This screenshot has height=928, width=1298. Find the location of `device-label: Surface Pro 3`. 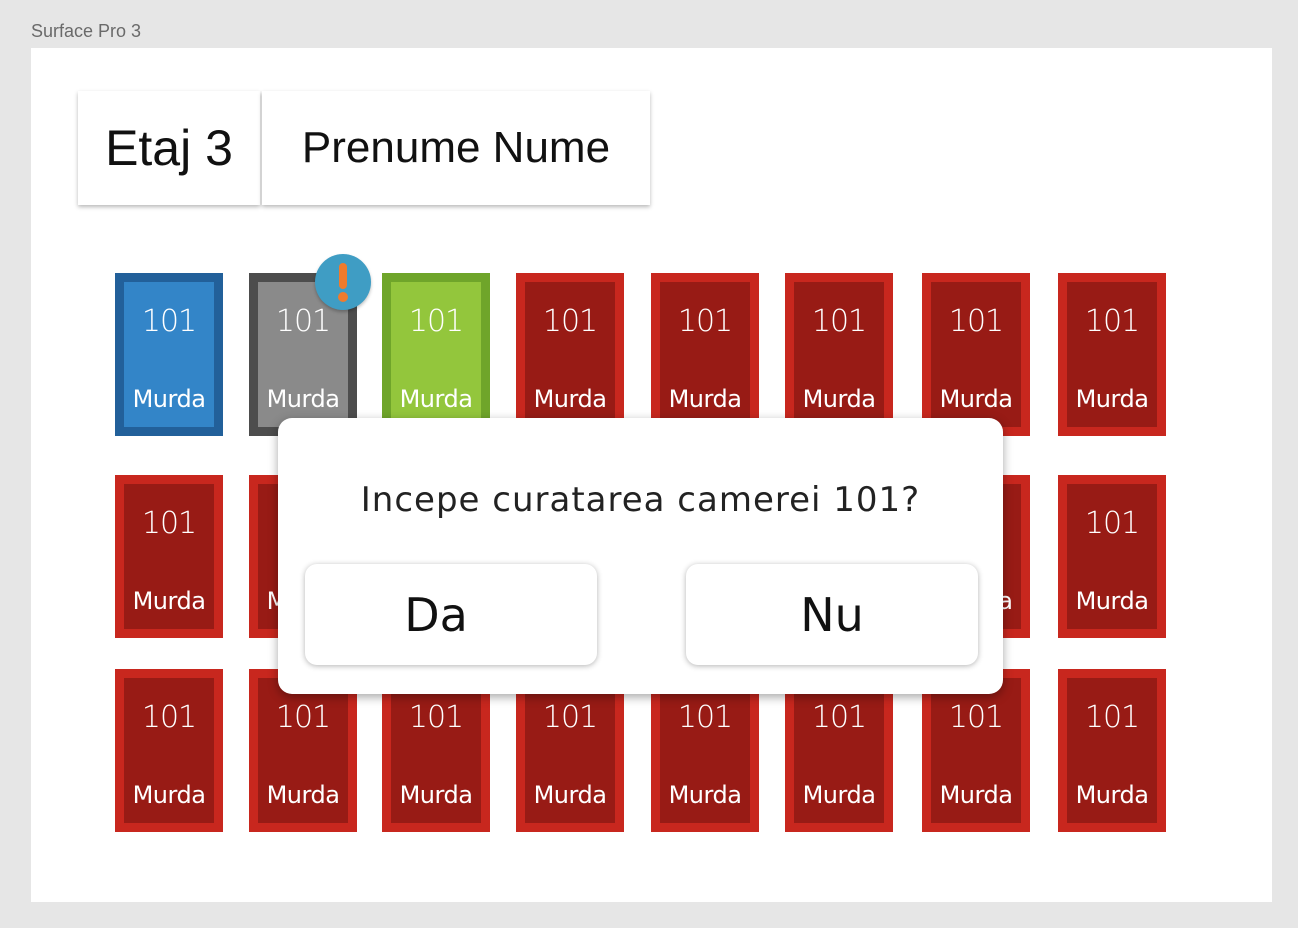

device-label: Surface Pro 3 is located at coordinates (86, 31).